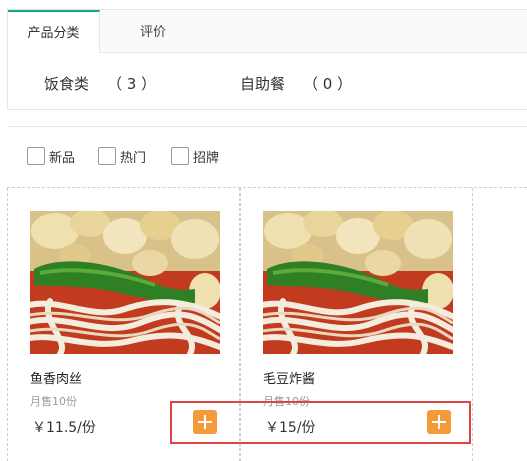 This screenshot has width=527, height=461. I want to click on category-name: 饭食类, so click(67, 84).